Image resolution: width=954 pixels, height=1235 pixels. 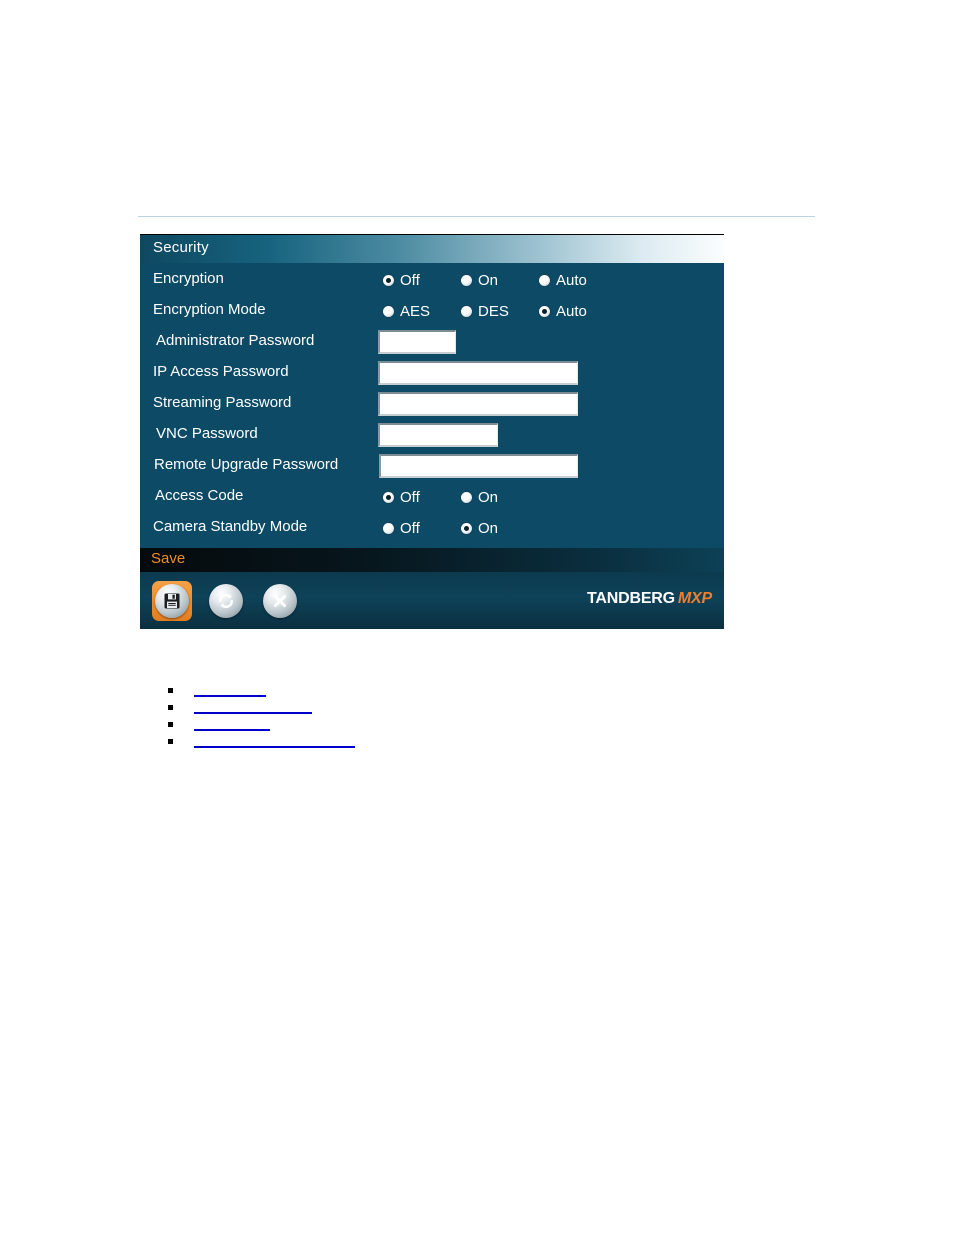 What do you see at coordinates (493, 311) in the screenshot?
I see `radio-label: DES` at bounding box center [493, 311].